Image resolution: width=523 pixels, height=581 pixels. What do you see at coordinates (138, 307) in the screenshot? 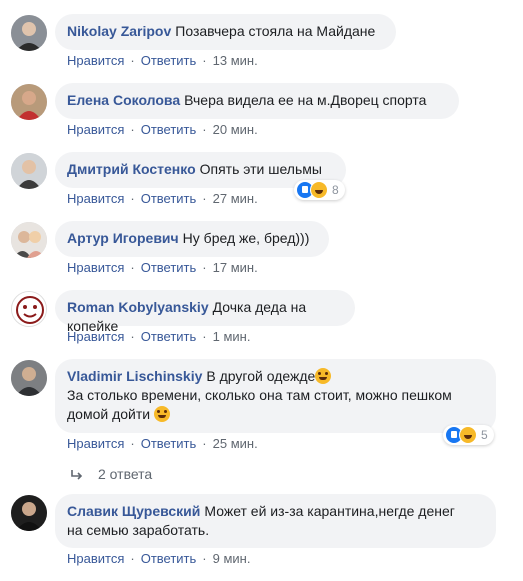
I see `comment-author: Roman Kobylyanskiy` at bounding box center [138, 307].